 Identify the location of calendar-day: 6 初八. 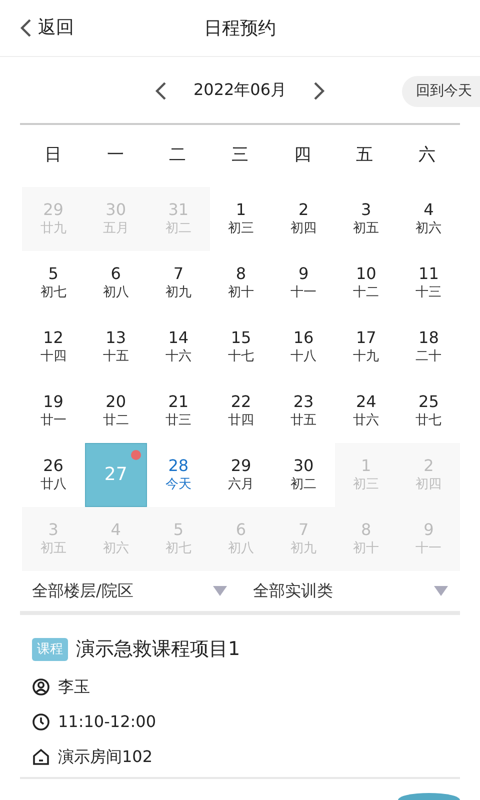
(116, 283).